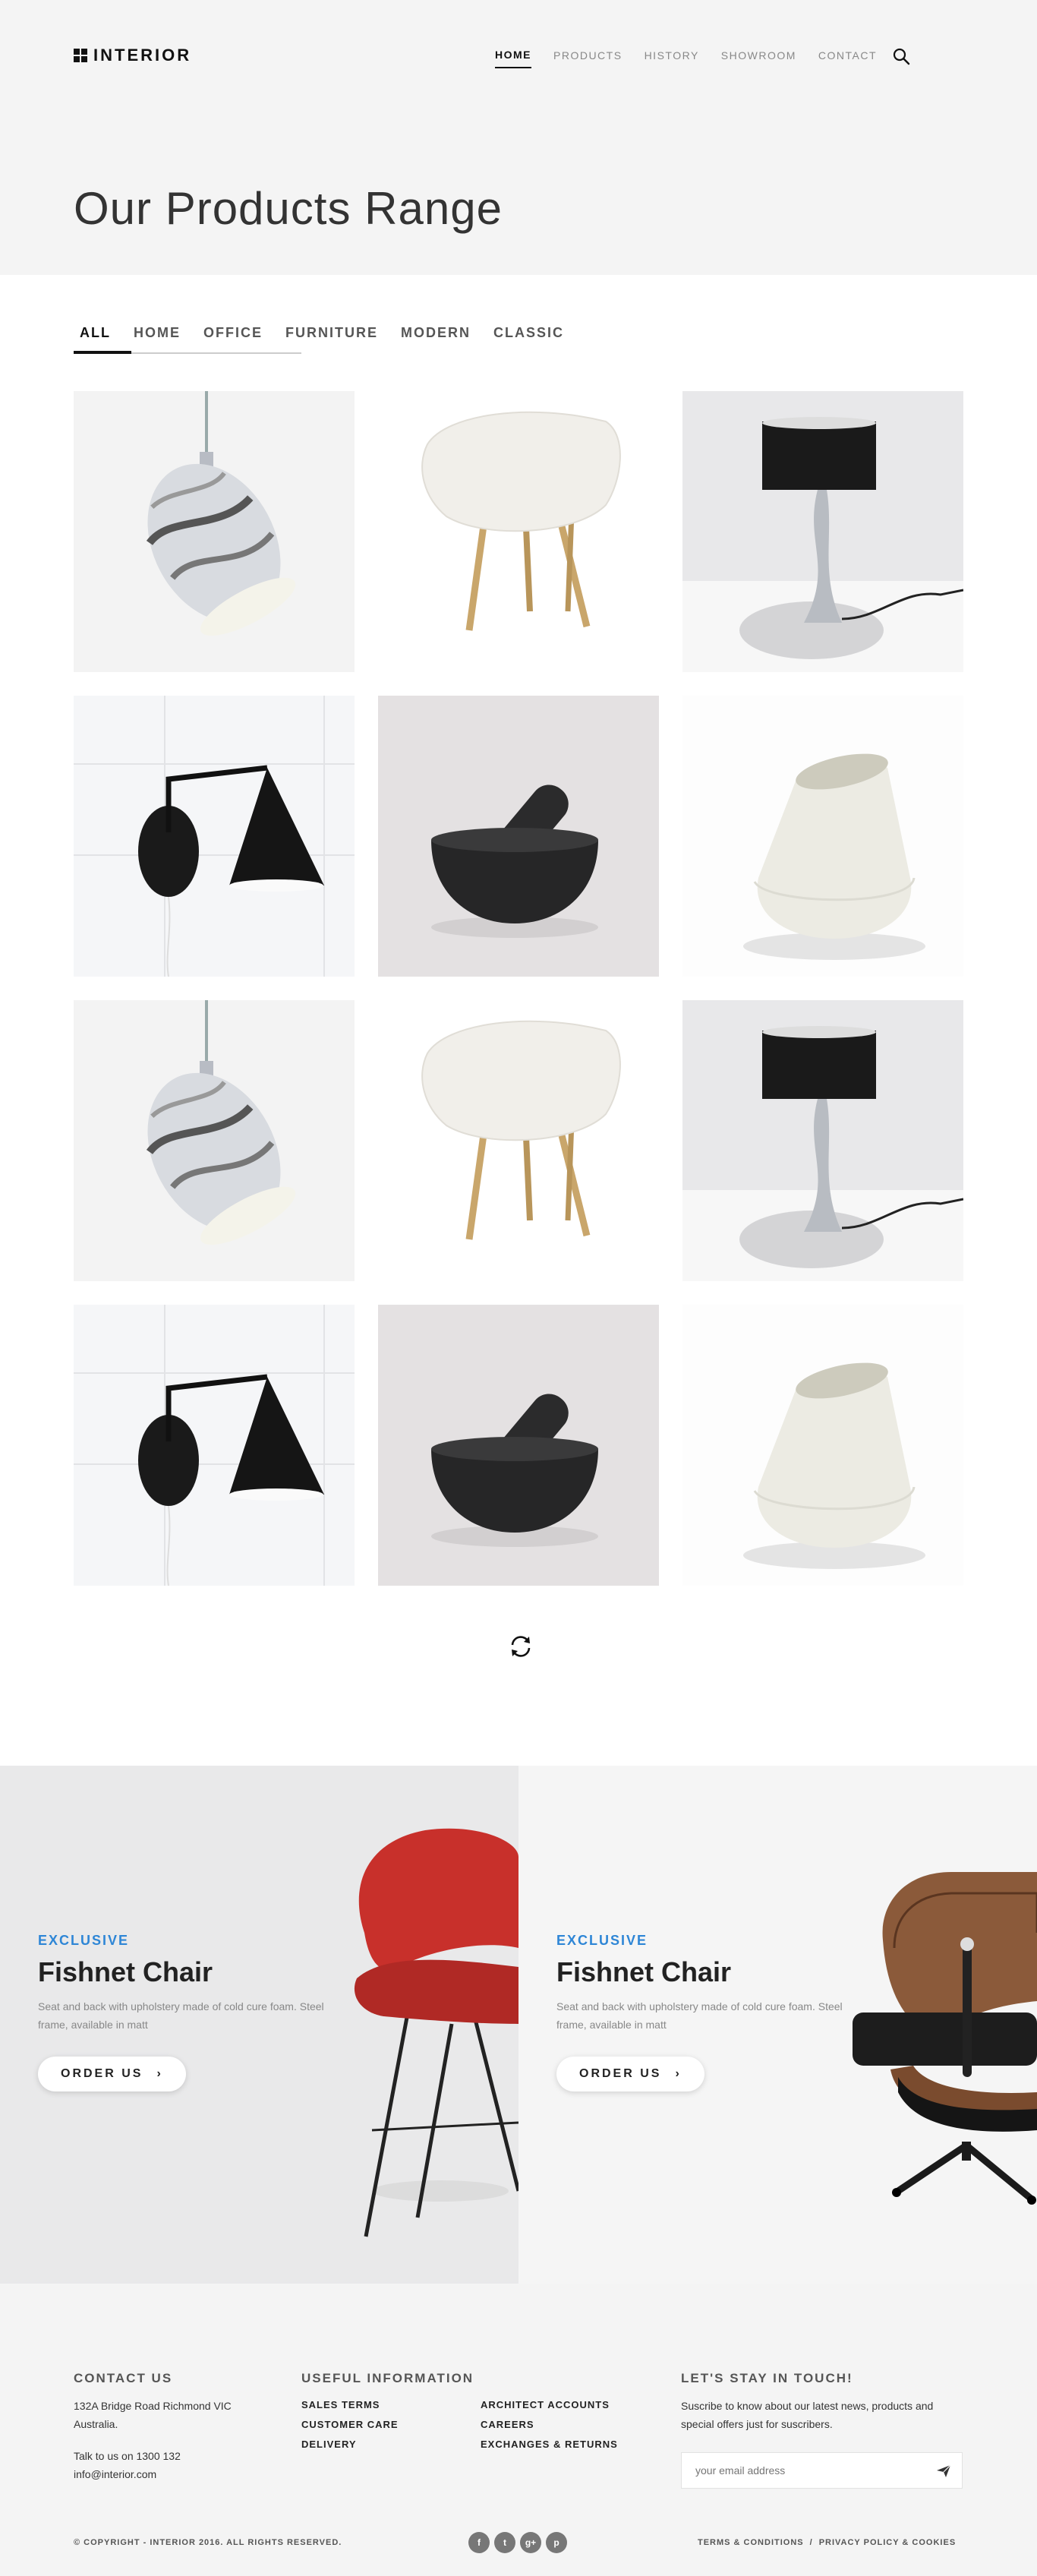 This screenshot has height=2576, width=1037. I want to click on footer-useful-heading: USEFUL INFORMATION, so click(387, 2378).